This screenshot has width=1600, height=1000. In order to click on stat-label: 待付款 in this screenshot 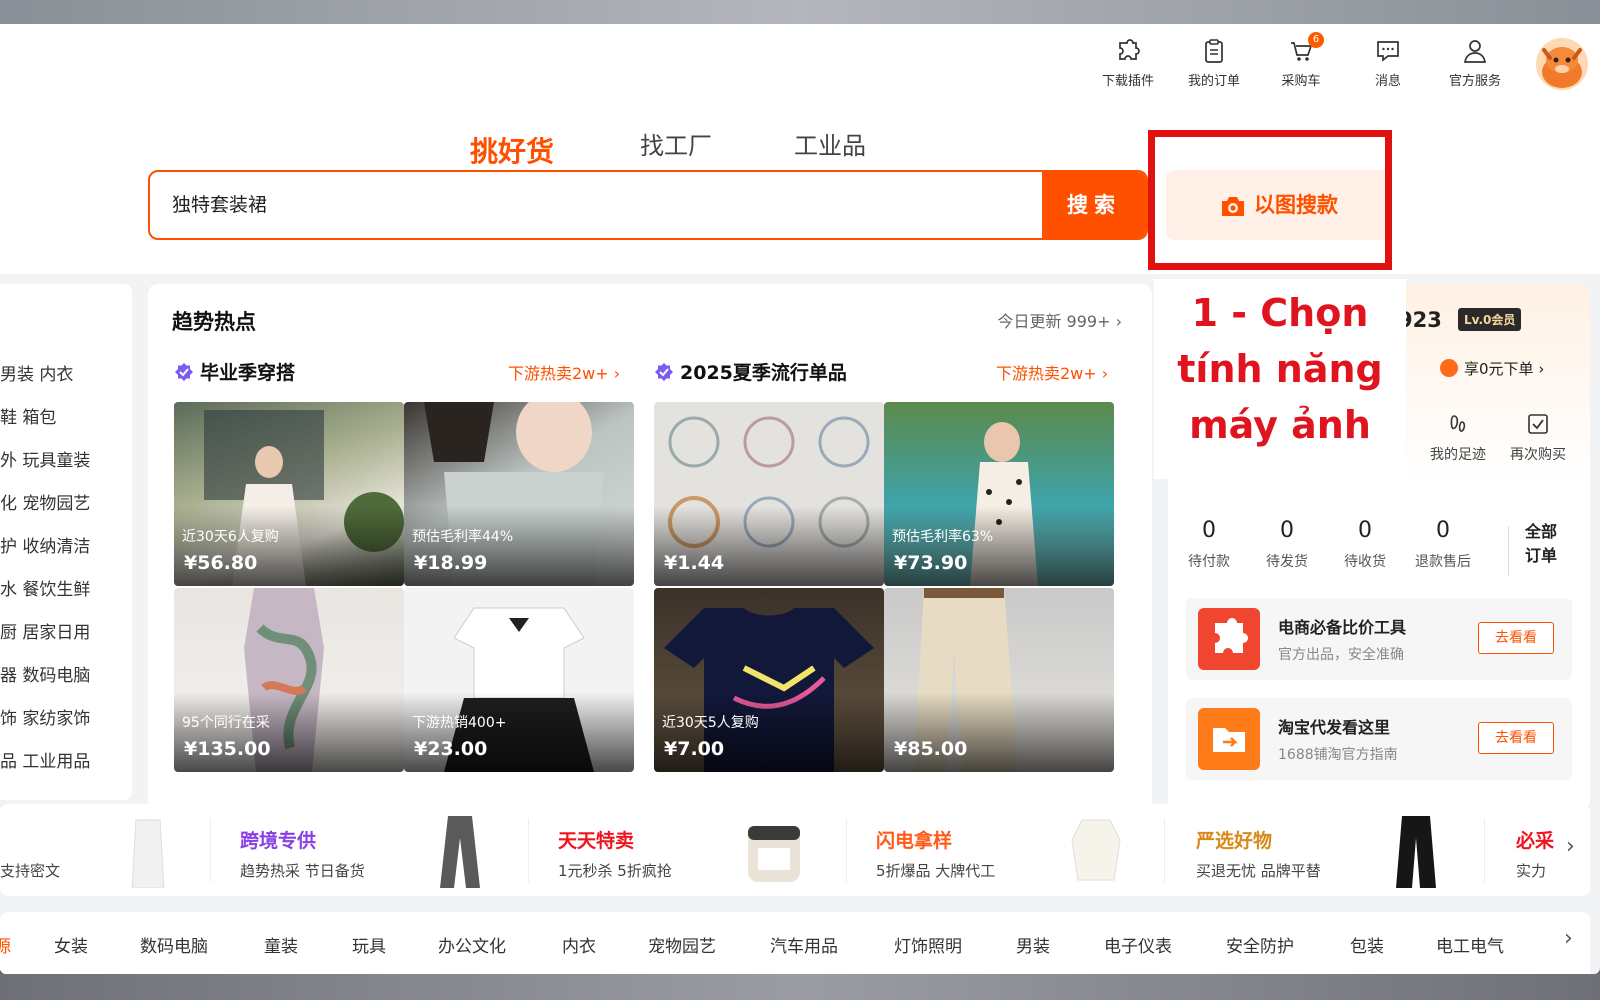, I will do `click(1209, 562)`.